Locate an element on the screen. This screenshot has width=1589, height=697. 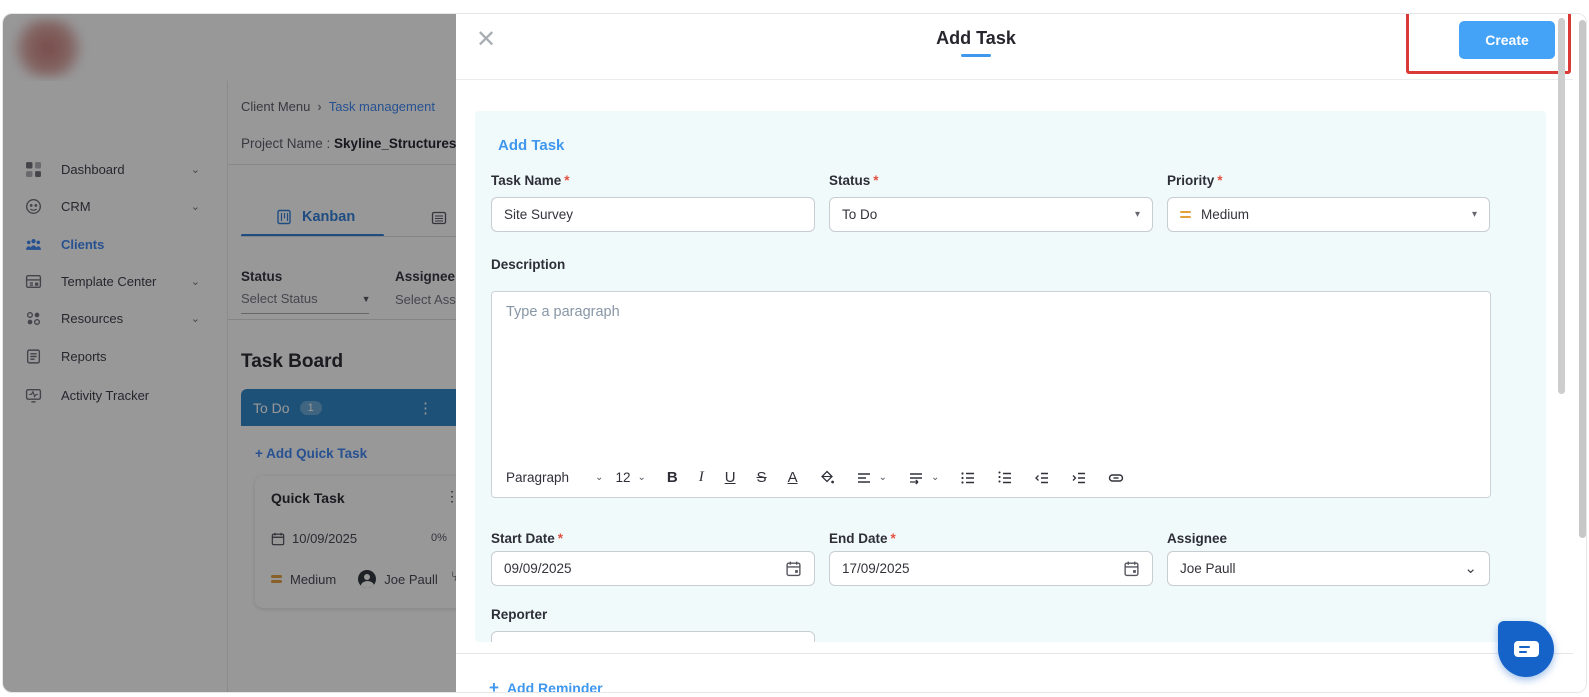
assignee-select: Joe Paull ⌄ is located at coordinates (1328, 568).